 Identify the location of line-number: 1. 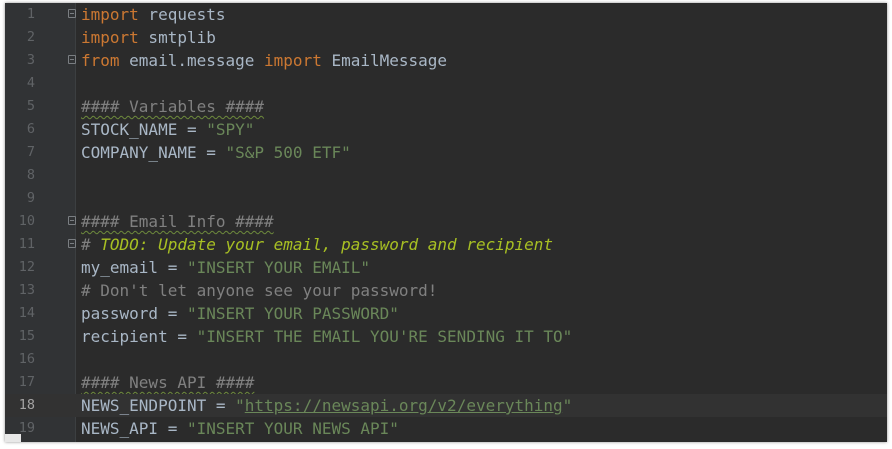
(30, 14).